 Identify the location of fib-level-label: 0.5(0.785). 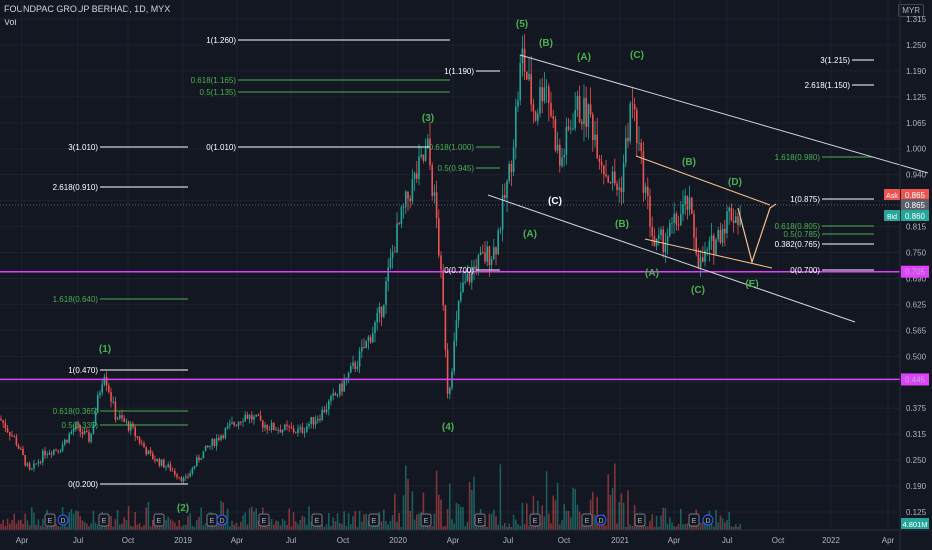
(802, 234).